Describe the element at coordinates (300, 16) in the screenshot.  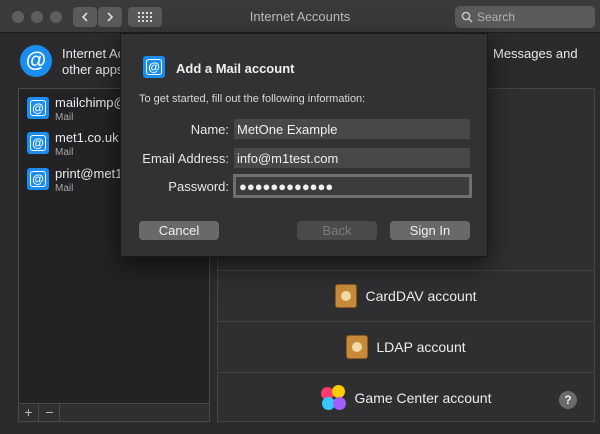
I see `title-bar: Internet Accounts` at that location.